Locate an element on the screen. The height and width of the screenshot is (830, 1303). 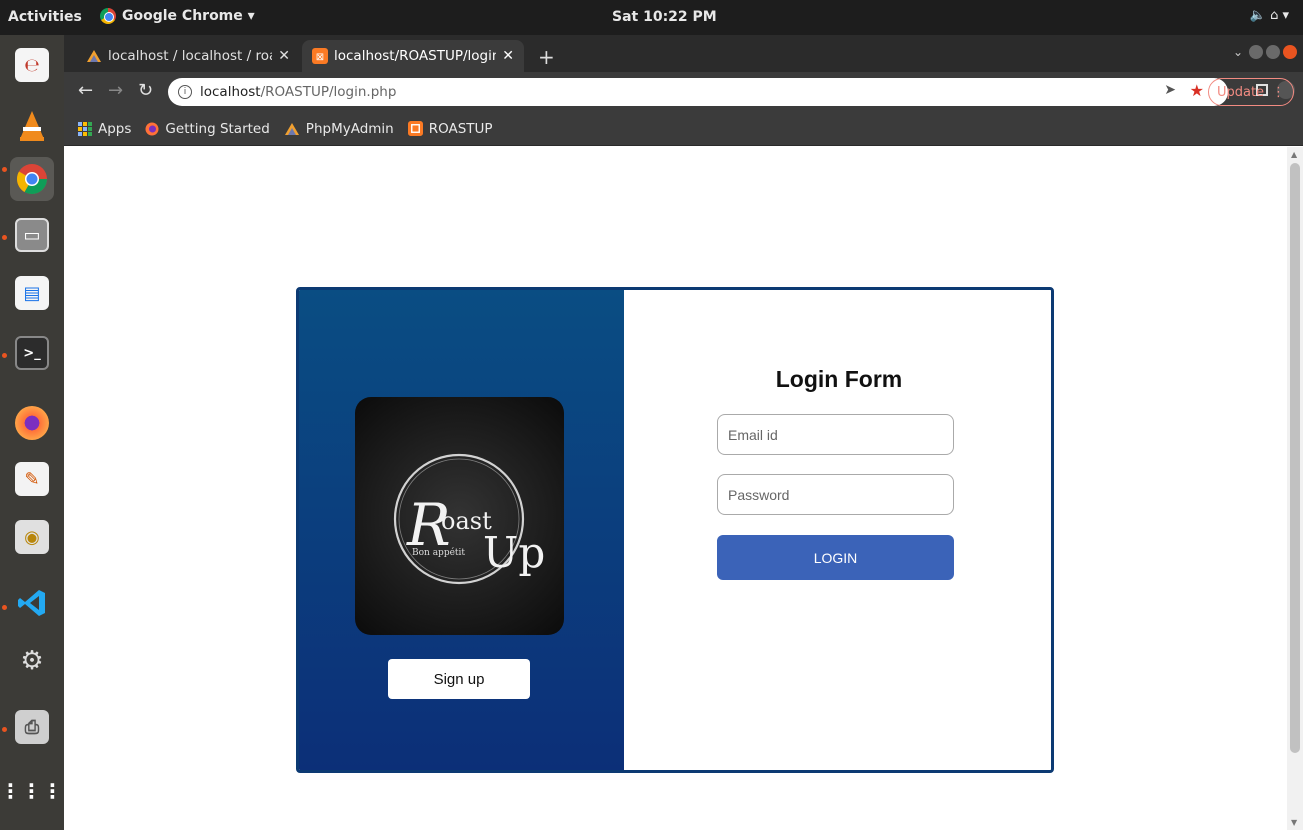
dock-text-editor: ✎ is located at coordinates (32, 479).